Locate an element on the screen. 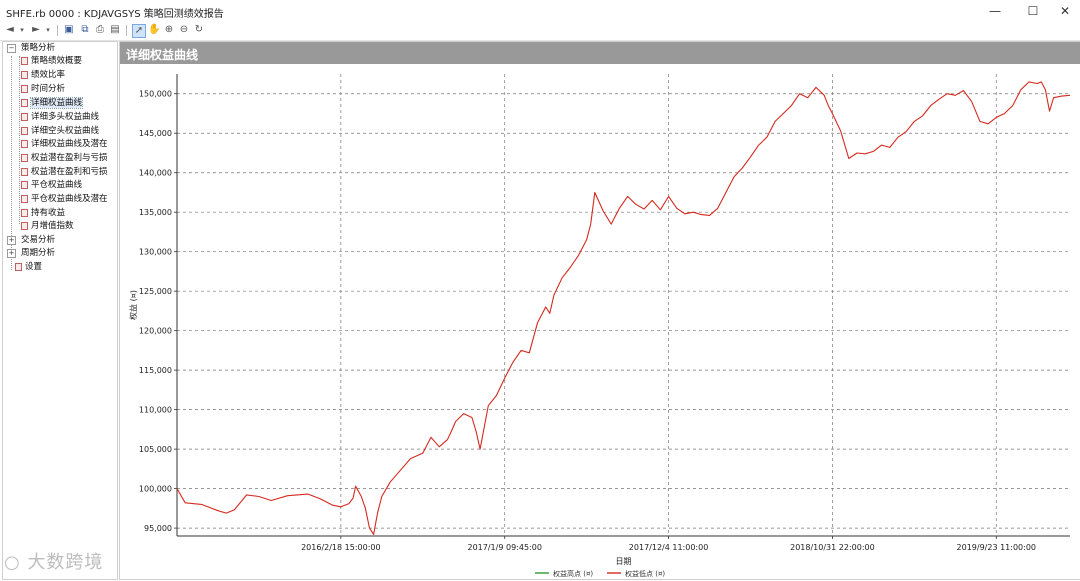 This screenshot has width=1080, height=581. tree-connector is located at coordinates (19, 140).